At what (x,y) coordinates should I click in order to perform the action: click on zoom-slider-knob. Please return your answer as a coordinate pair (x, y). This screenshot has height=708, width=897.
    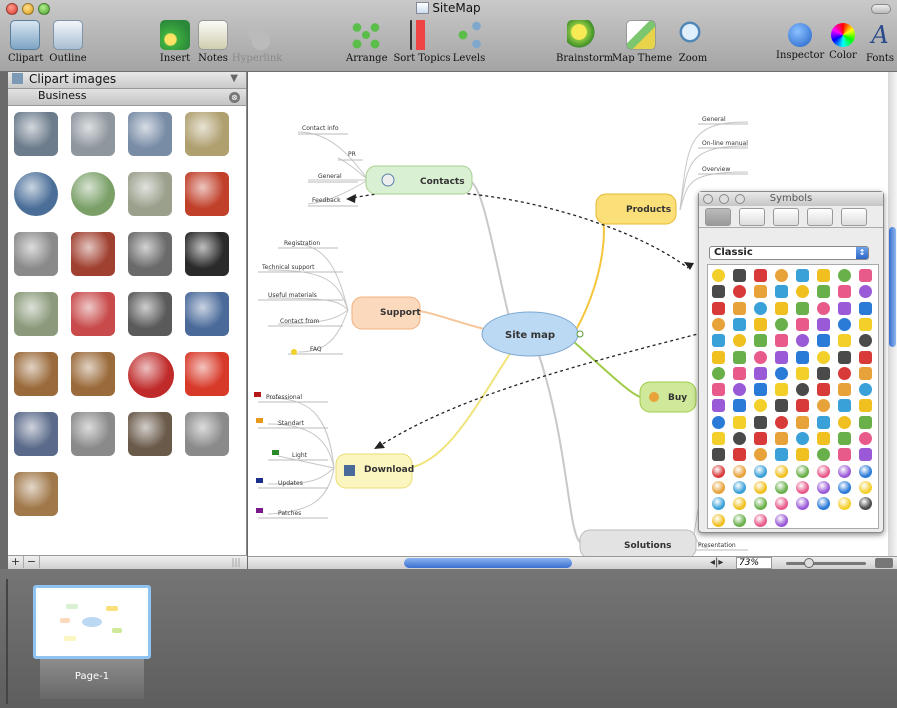
    Looking at the image, I should click on (809, 563).